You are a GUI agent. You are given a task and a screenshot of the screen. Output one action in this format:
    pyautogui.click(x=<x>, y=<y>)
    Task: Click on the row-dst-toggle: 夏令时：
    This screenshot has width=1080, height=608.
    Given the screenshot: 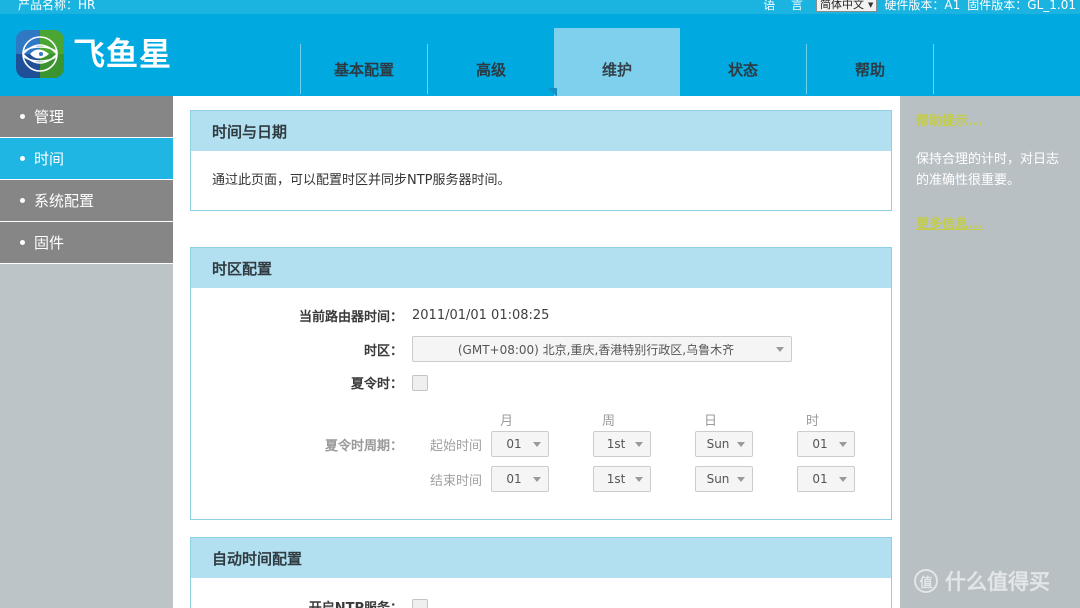 What is the action you would take?
    pyautogui.click(x=541, y=382)
    